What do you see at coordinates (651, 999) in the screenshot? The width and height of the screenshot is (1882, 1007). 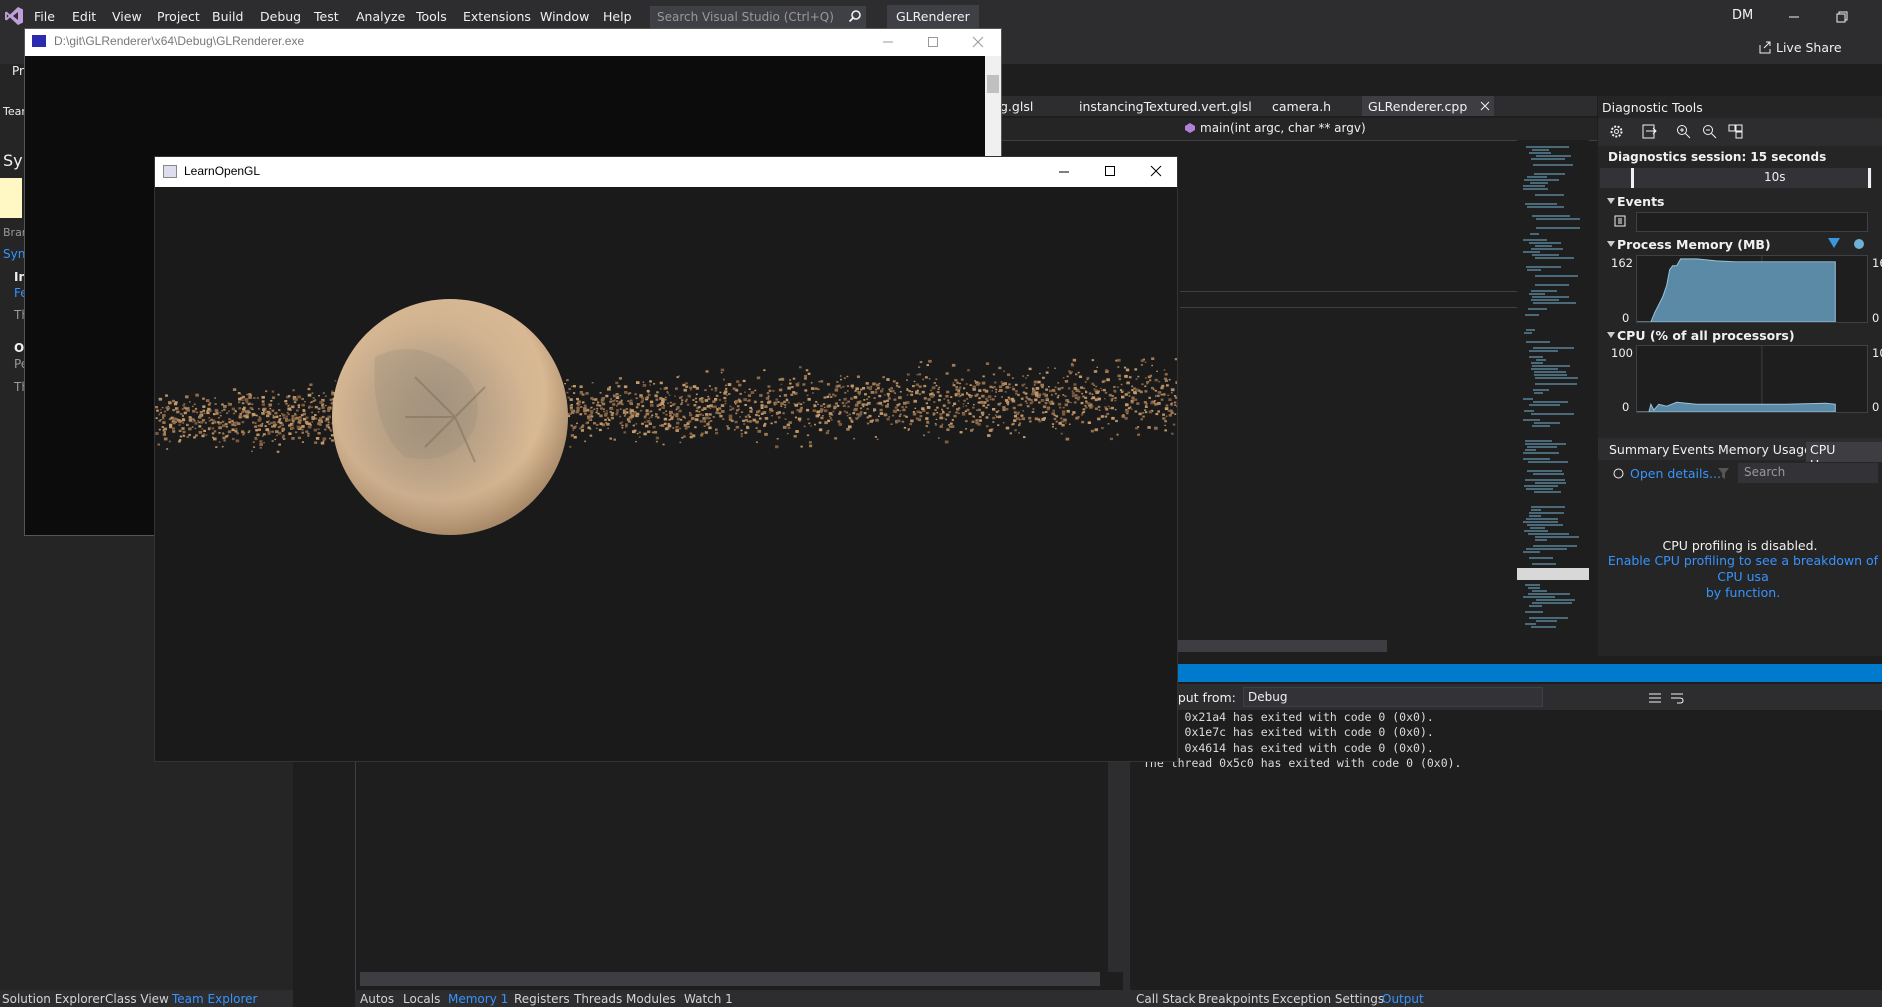 I see `tab-modules: Modules` at bounding box center [651, 999].